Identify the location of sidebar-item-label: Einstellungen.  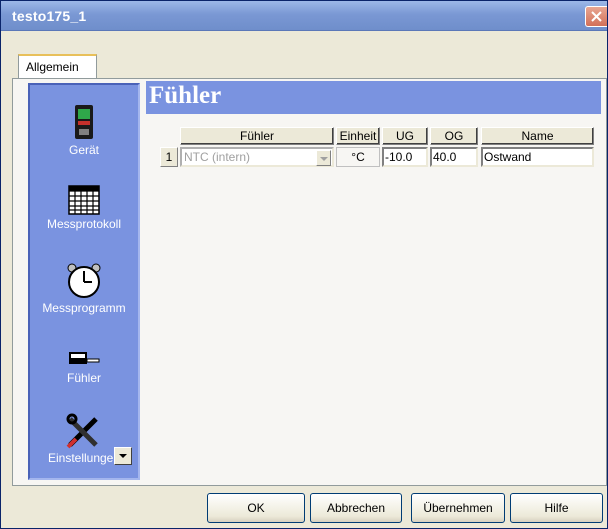
(84, 458).